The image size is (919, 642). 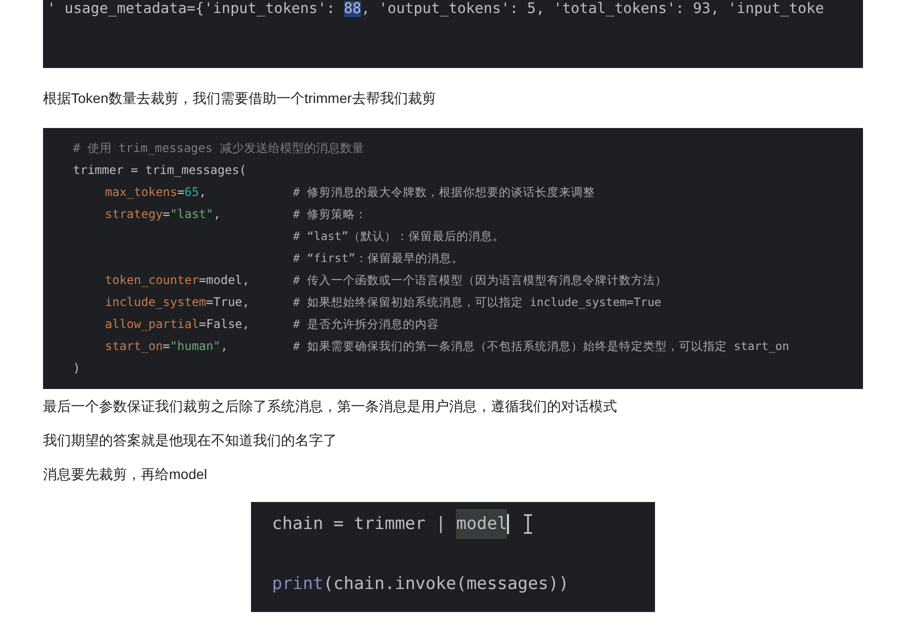 What do you see at coordinates (330, 406) in the screenshot?
I see `paragraph: 最后一个参数保证我们裁剪之后除了系统消息，第一条消息是用户消息，遵循我们的对话模式` at bounding box center [330, 406].